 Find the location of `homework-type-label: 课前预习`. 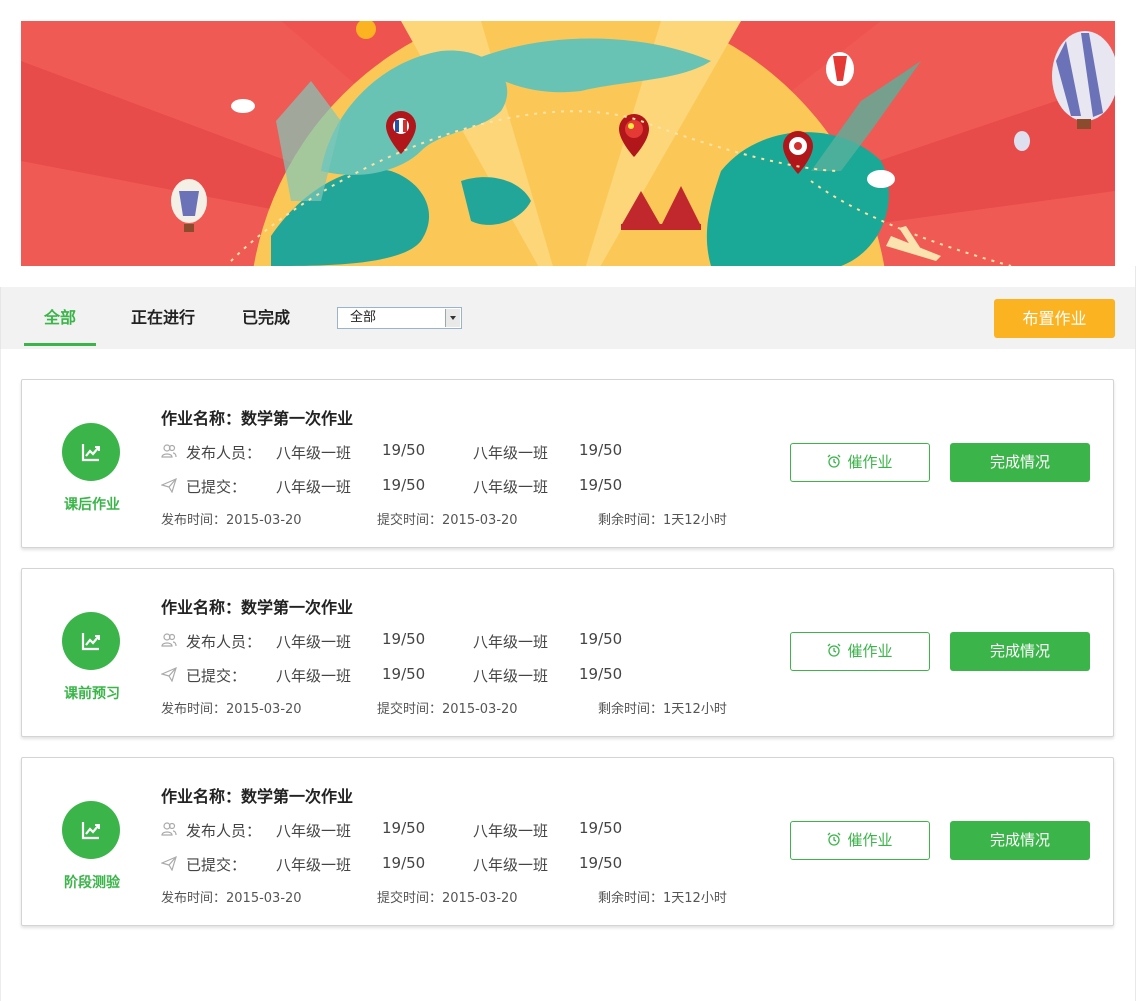

homework-type-label: 课前预习 is located at coordinates (92, 694).